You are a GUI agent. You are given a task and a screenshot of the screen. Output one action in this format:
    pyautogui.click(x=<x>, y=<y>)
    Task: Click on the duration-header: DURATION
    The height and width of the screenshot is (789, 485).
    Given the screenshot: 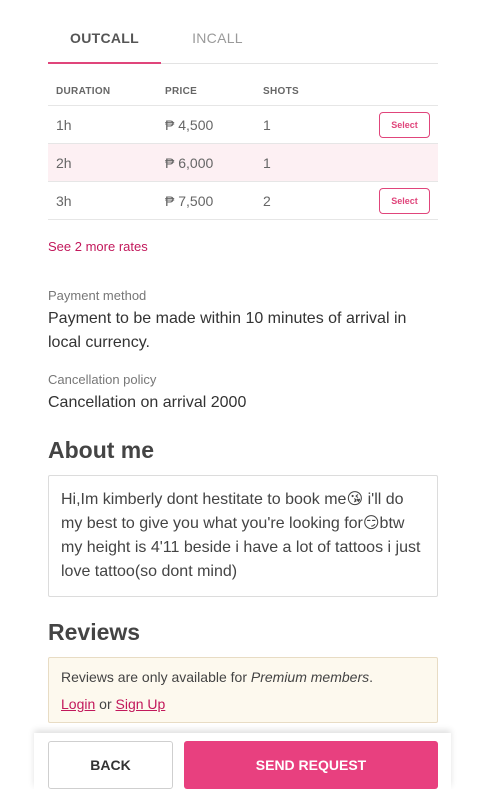 What is the action you would take?
    pyautogui.click(x=83, y=91)
    